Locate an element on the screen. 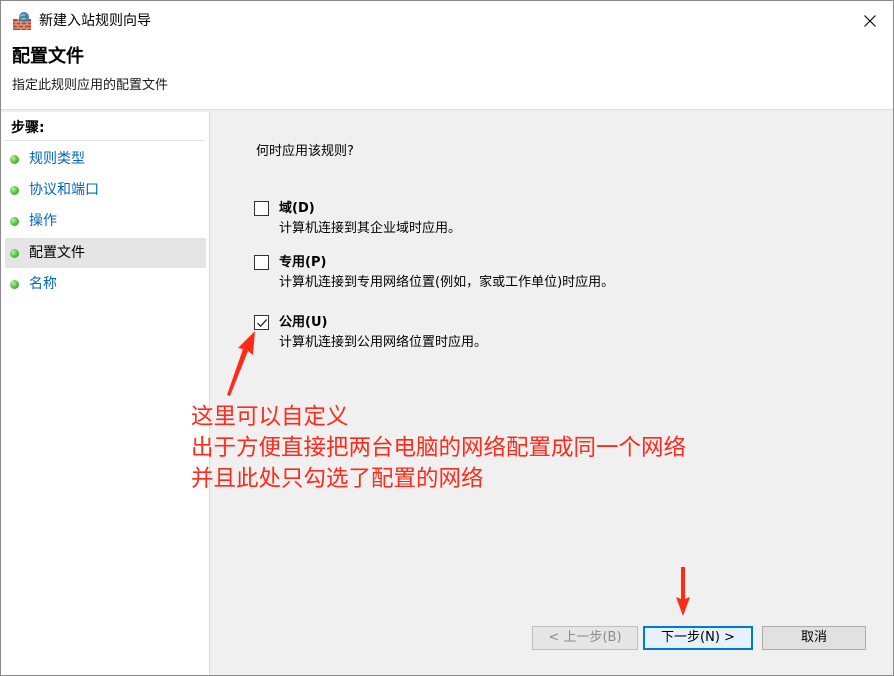 The width and height of the screenshot is (894, 676). wizard-header: 配置文件 指定此规则应用的配置文件 is located at coordinates (447, 75).